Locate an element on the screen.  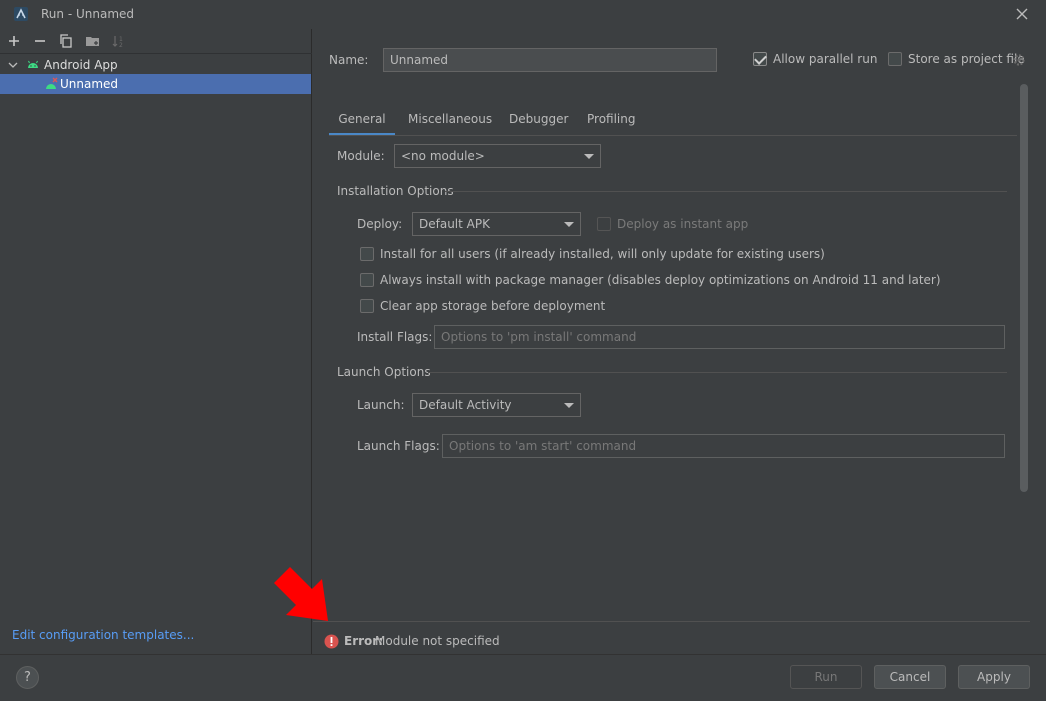
allow-parallel-run-checkbox is located at coordinates (760, 59).